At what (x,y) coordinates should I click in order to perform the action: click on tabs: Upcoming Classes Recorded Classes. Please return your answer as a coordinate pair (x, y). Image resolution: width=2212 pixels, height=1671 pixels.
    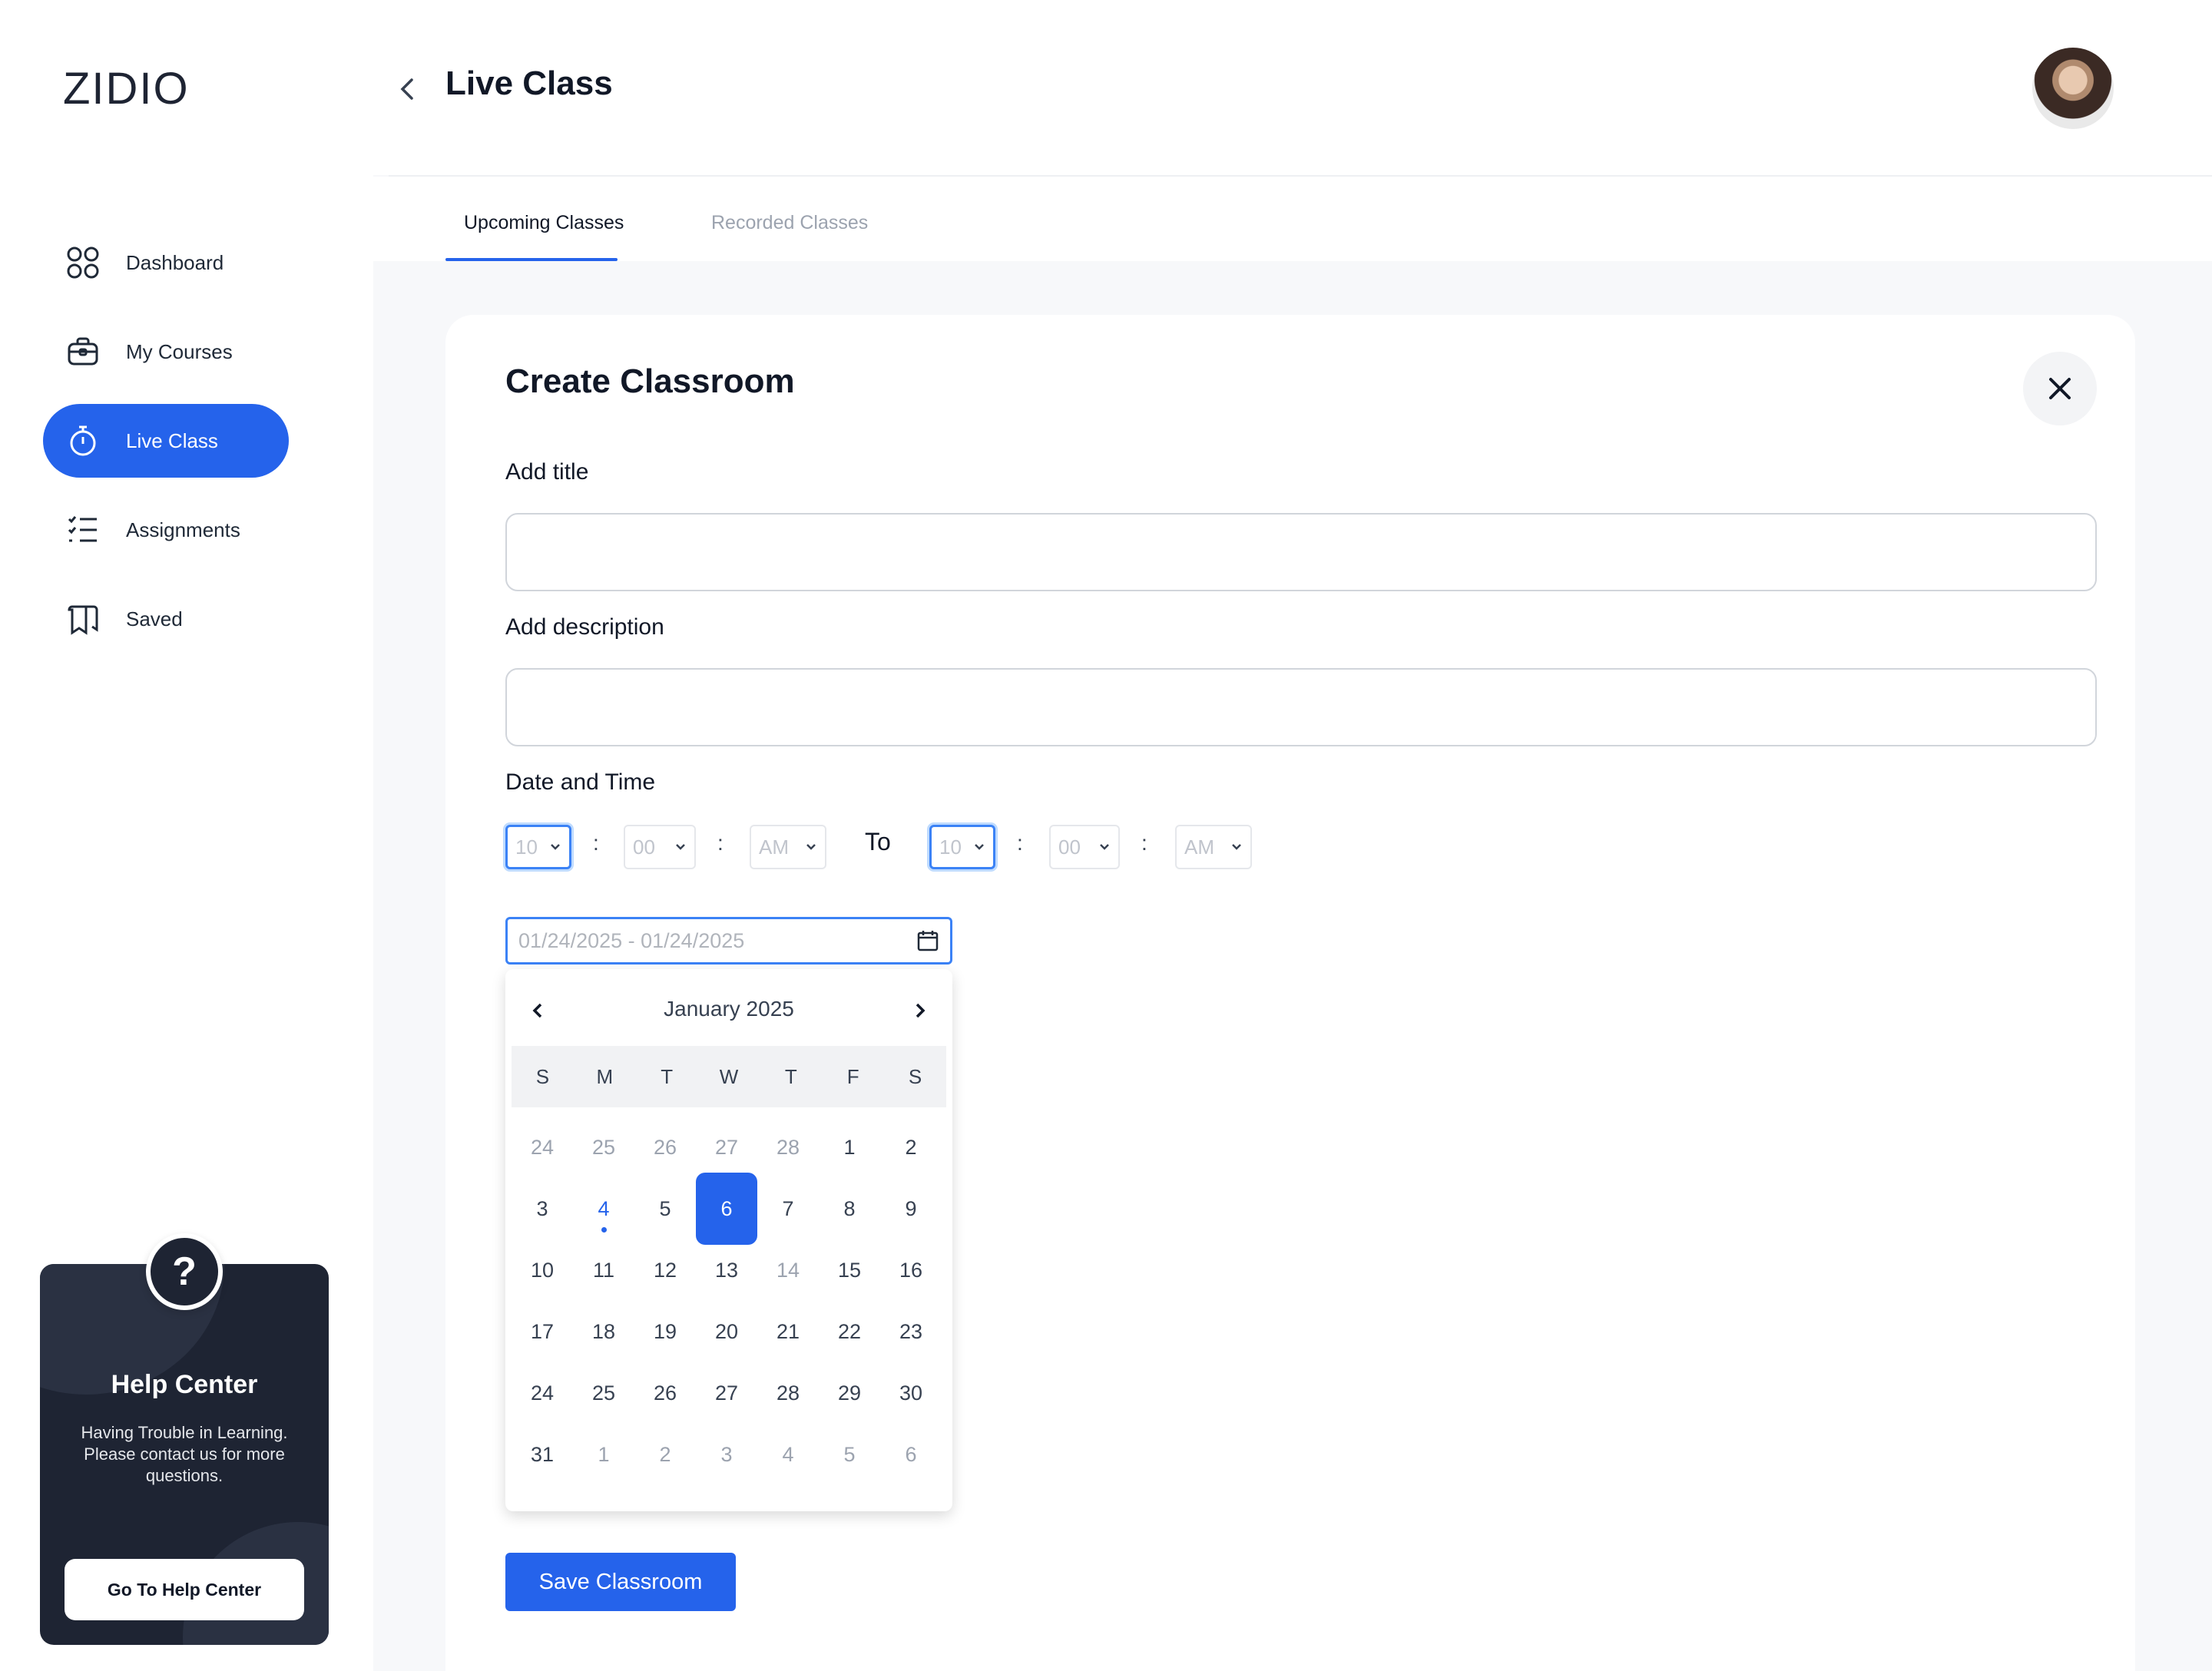
    Looking at the image, I should click on (1293, 219).